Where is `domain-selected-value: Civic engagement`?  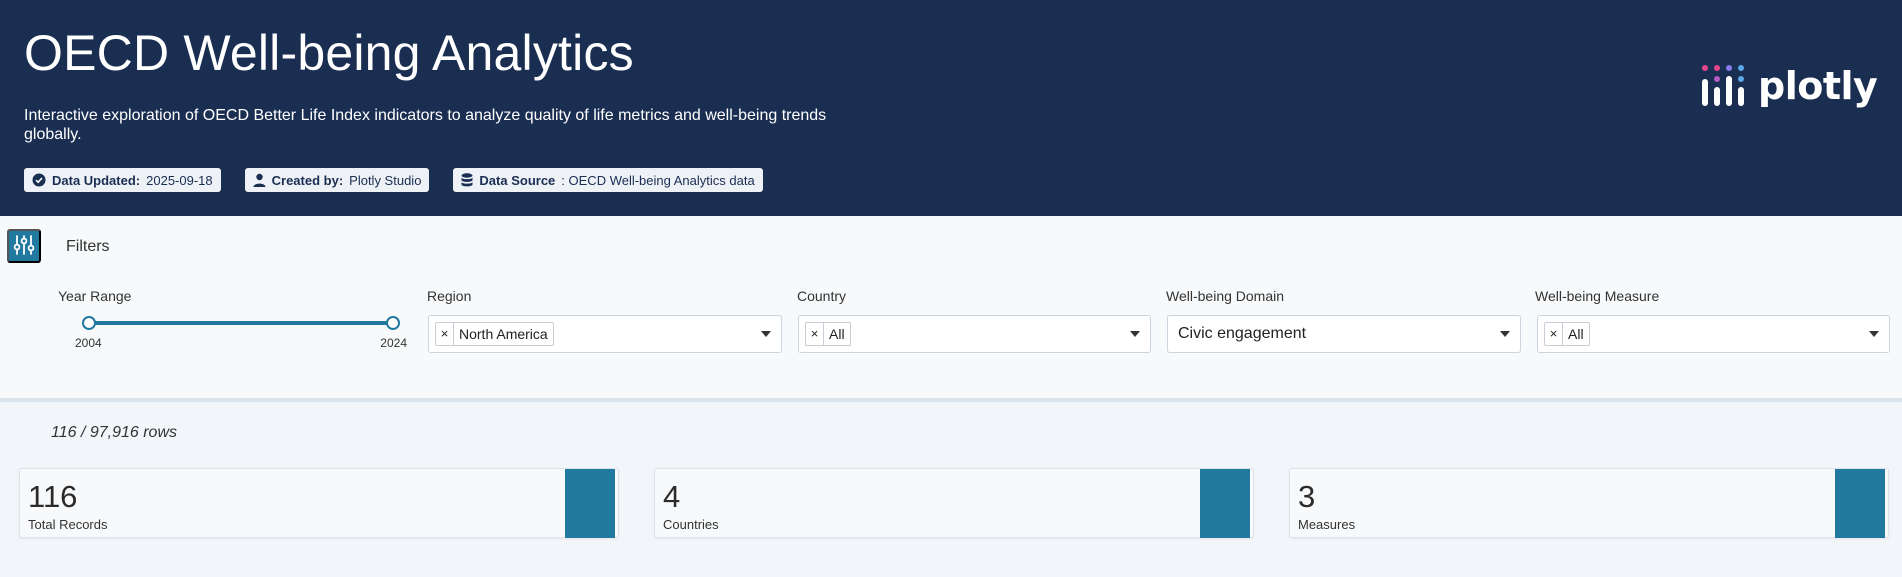
domain-selected-value: Civic engagement is located at coordinates (1242, 333).